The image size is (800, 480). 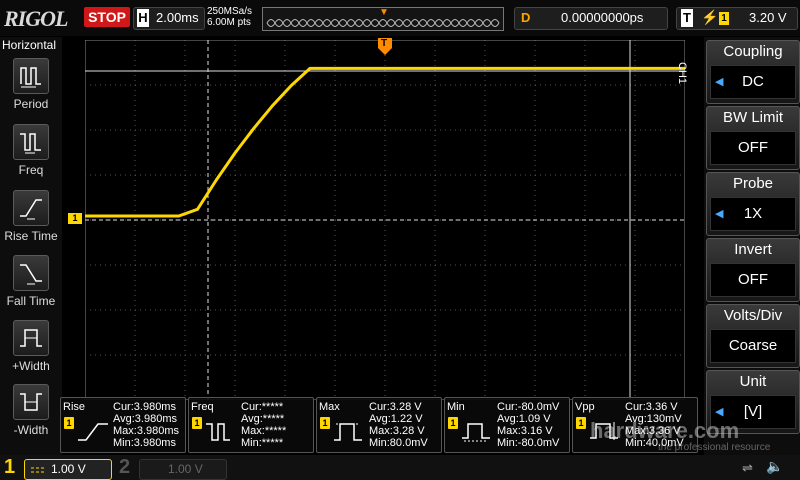 What do you see at coordinates (146, 431) in the screenshot?
I see `measurement-max: Max:3.980ms` at bounding box center [146, 431].